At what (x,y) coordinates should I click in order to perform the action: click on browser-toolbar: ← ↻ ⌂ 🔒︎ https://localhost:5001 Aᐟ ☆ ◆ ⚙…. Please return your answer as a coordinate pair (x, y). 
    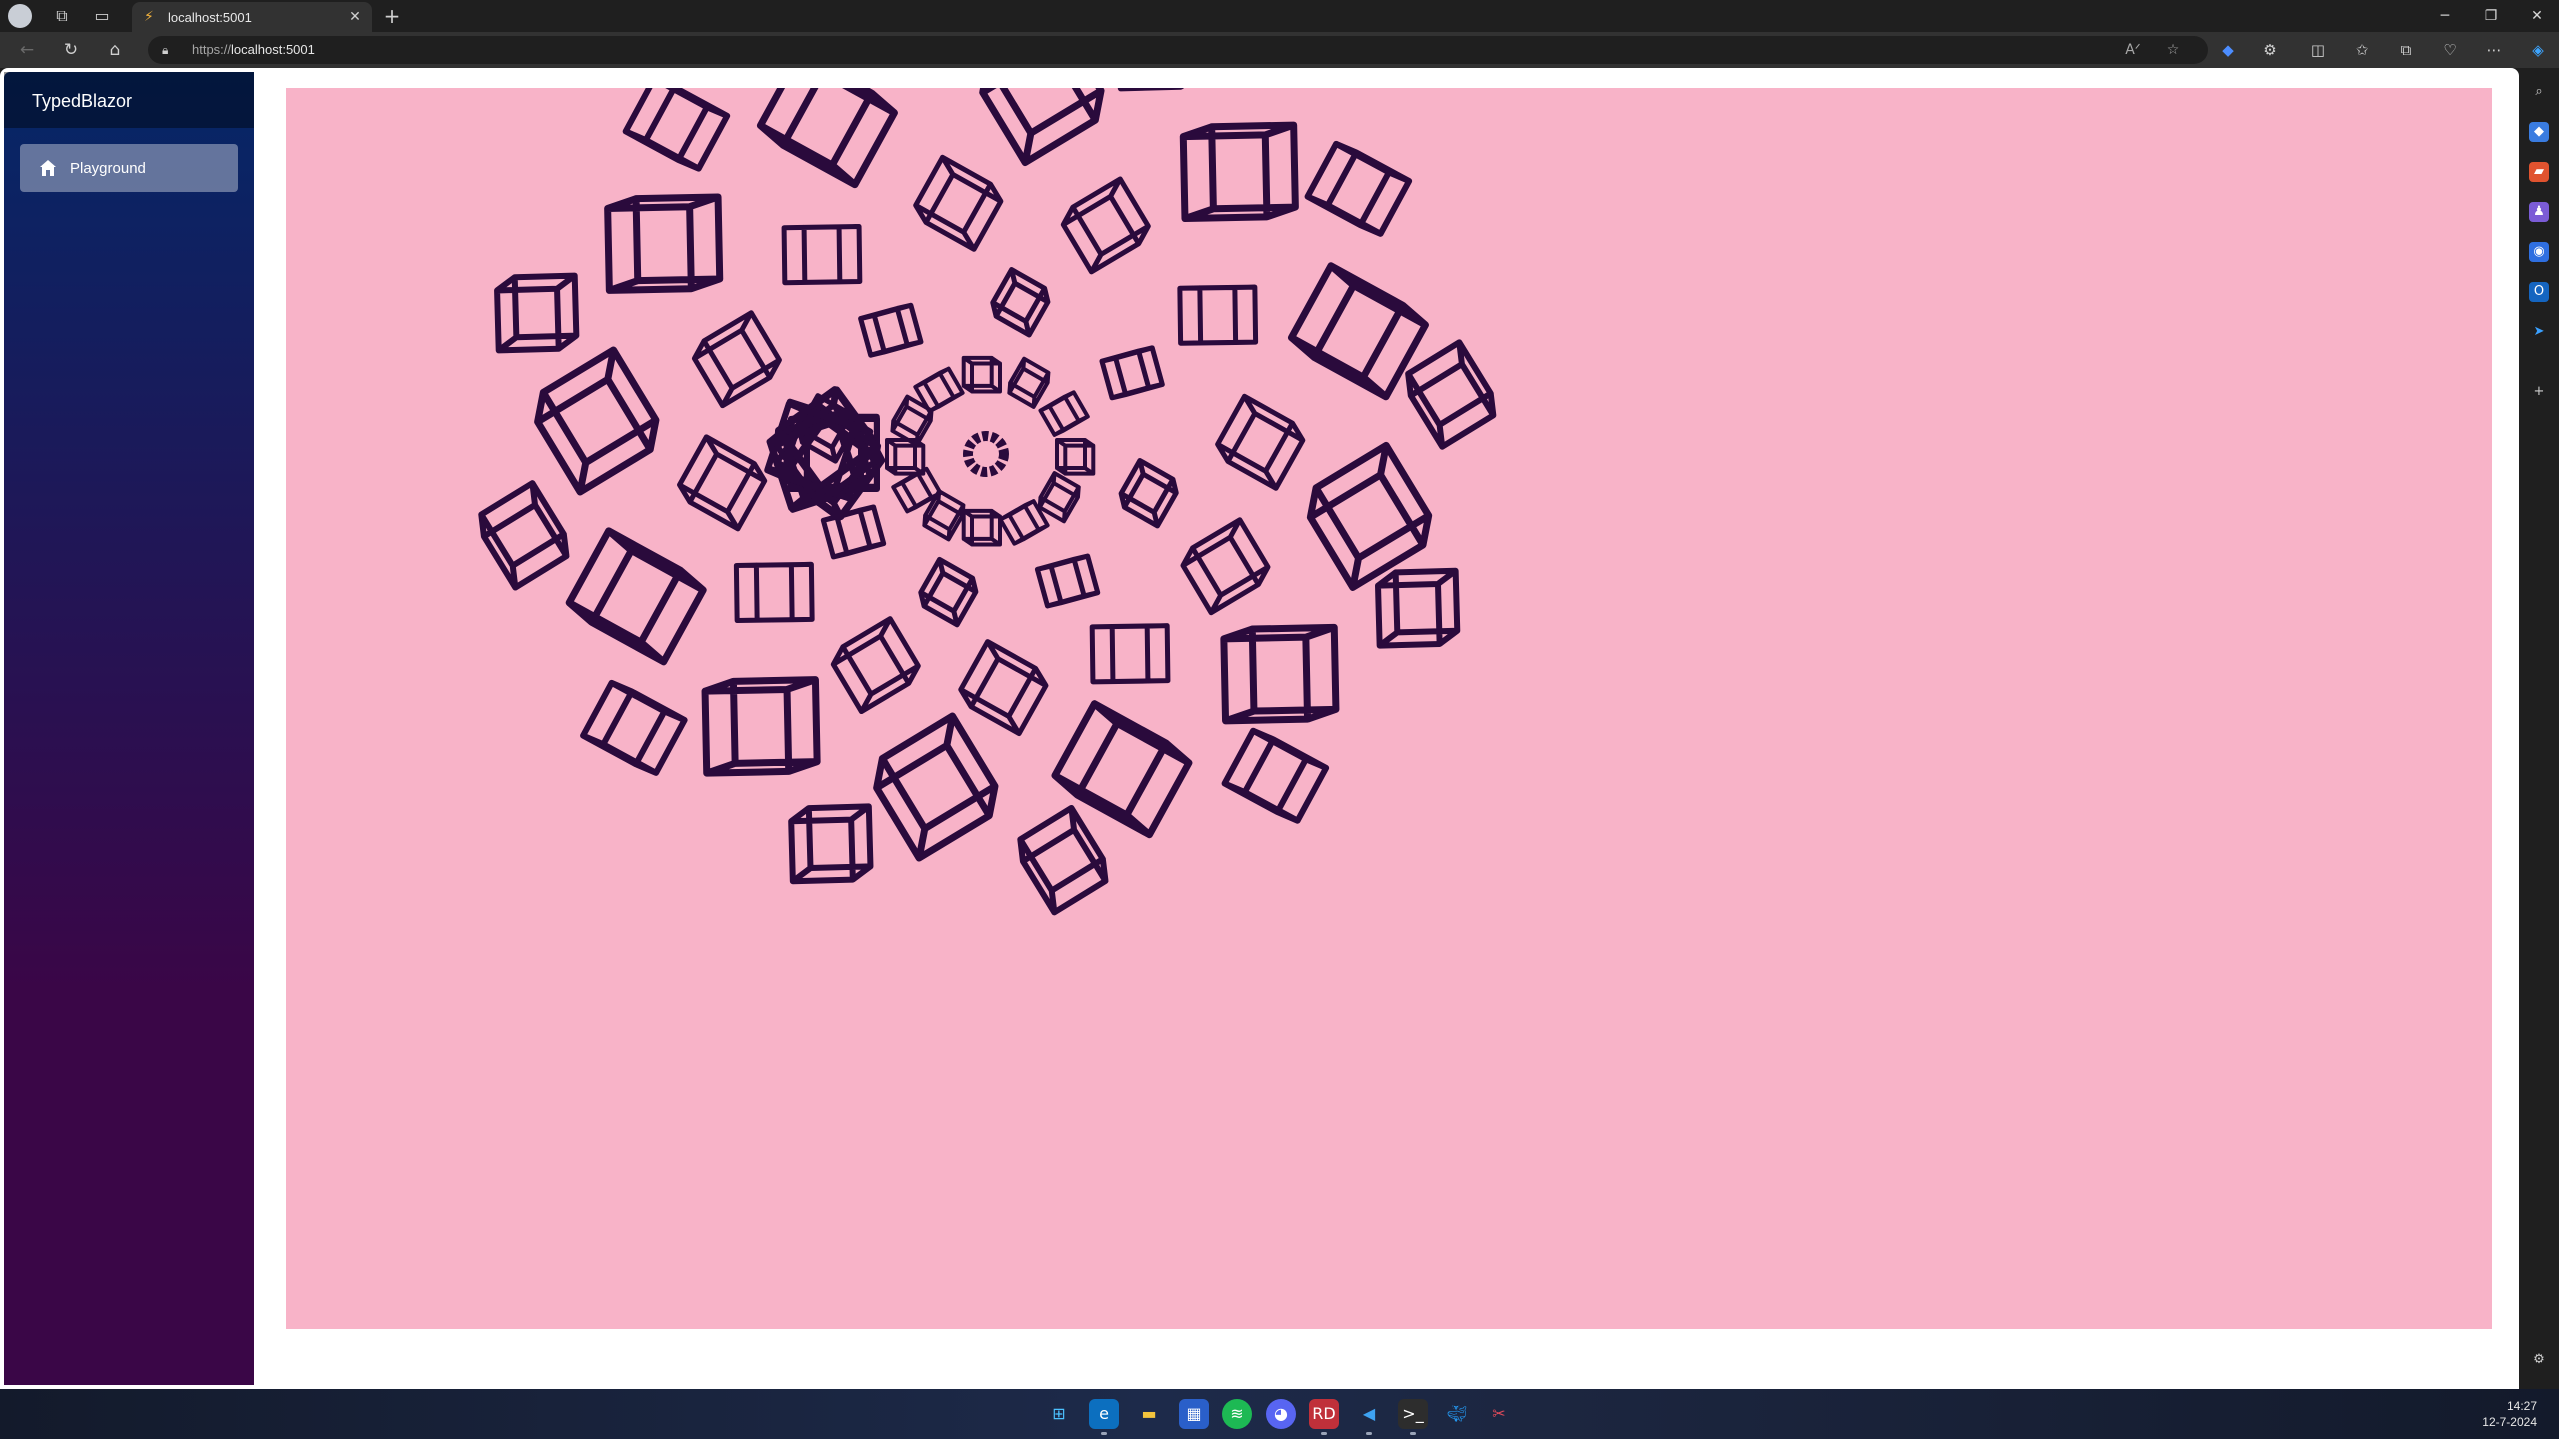
    Looking at the image, I should click on (1279, 50).